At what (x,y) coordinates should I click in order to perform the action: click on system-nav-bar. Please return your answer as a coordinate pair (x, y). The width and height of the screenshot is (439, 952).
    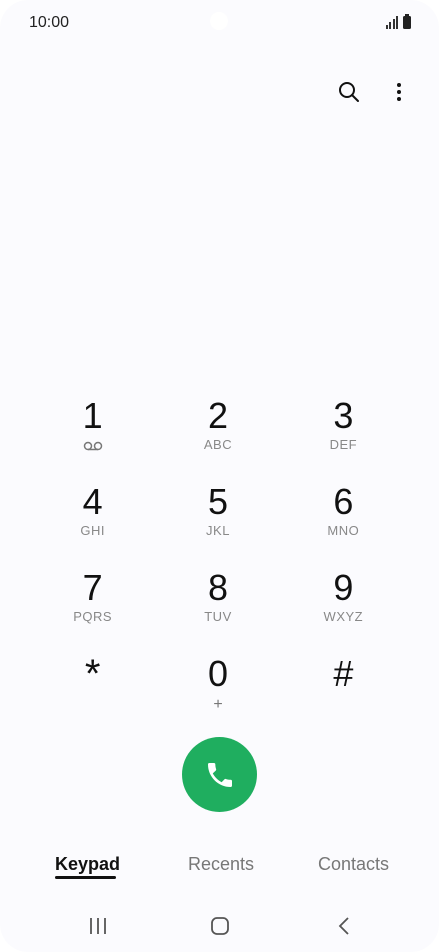
    Looking at the image, I should click on (219, 926).